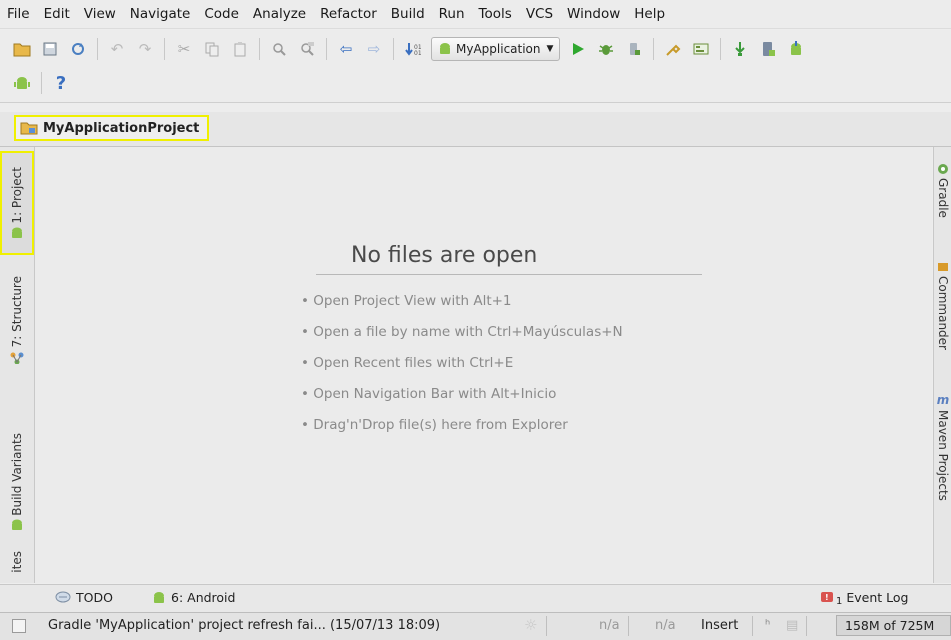 Image resolution: width=951 pixels, height=640 pixels. What do you see at coordinates (279, 49) in the screenshot?
I see `find-icon` at bounding box center [279, 49].